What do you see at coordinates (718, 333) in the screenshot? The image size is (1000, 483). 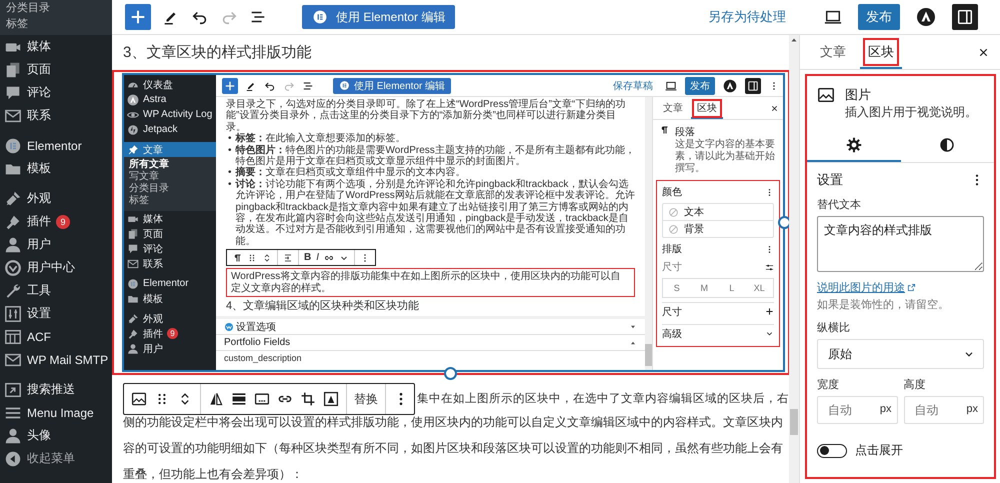 I see `panel-section: 高级` at bounding box center [718, 333].